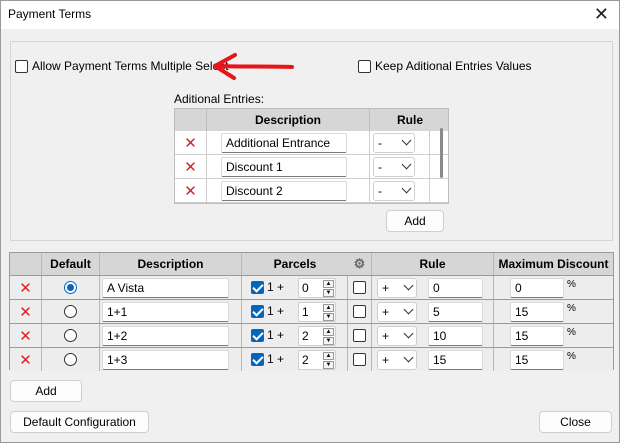 This screenshot has height=443, width=620. What do you see at coordinates (364, 66) in the screenshot?
I see `keep-additional-box` at bounding box center [364, 66].